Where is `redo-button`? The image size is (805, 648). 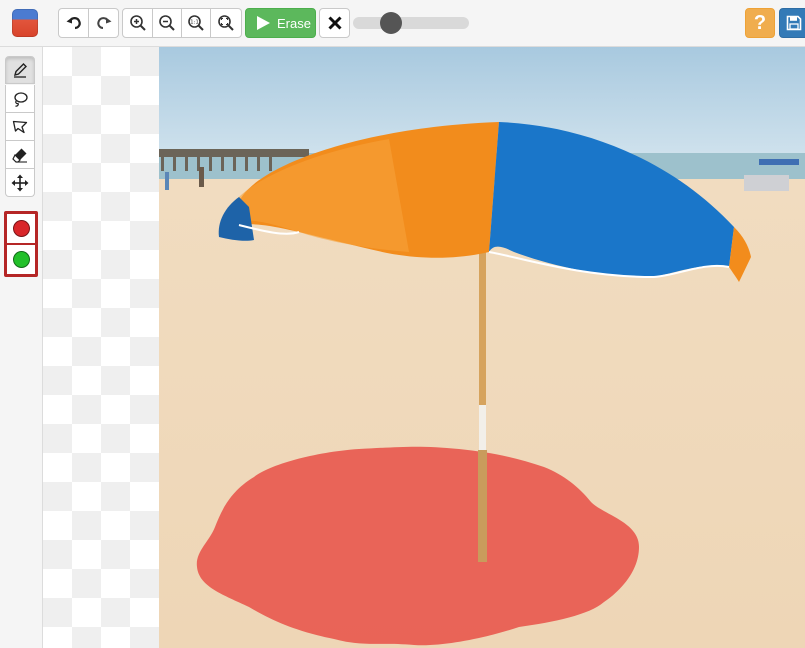 redo-button is located at coordinates (104, 23).